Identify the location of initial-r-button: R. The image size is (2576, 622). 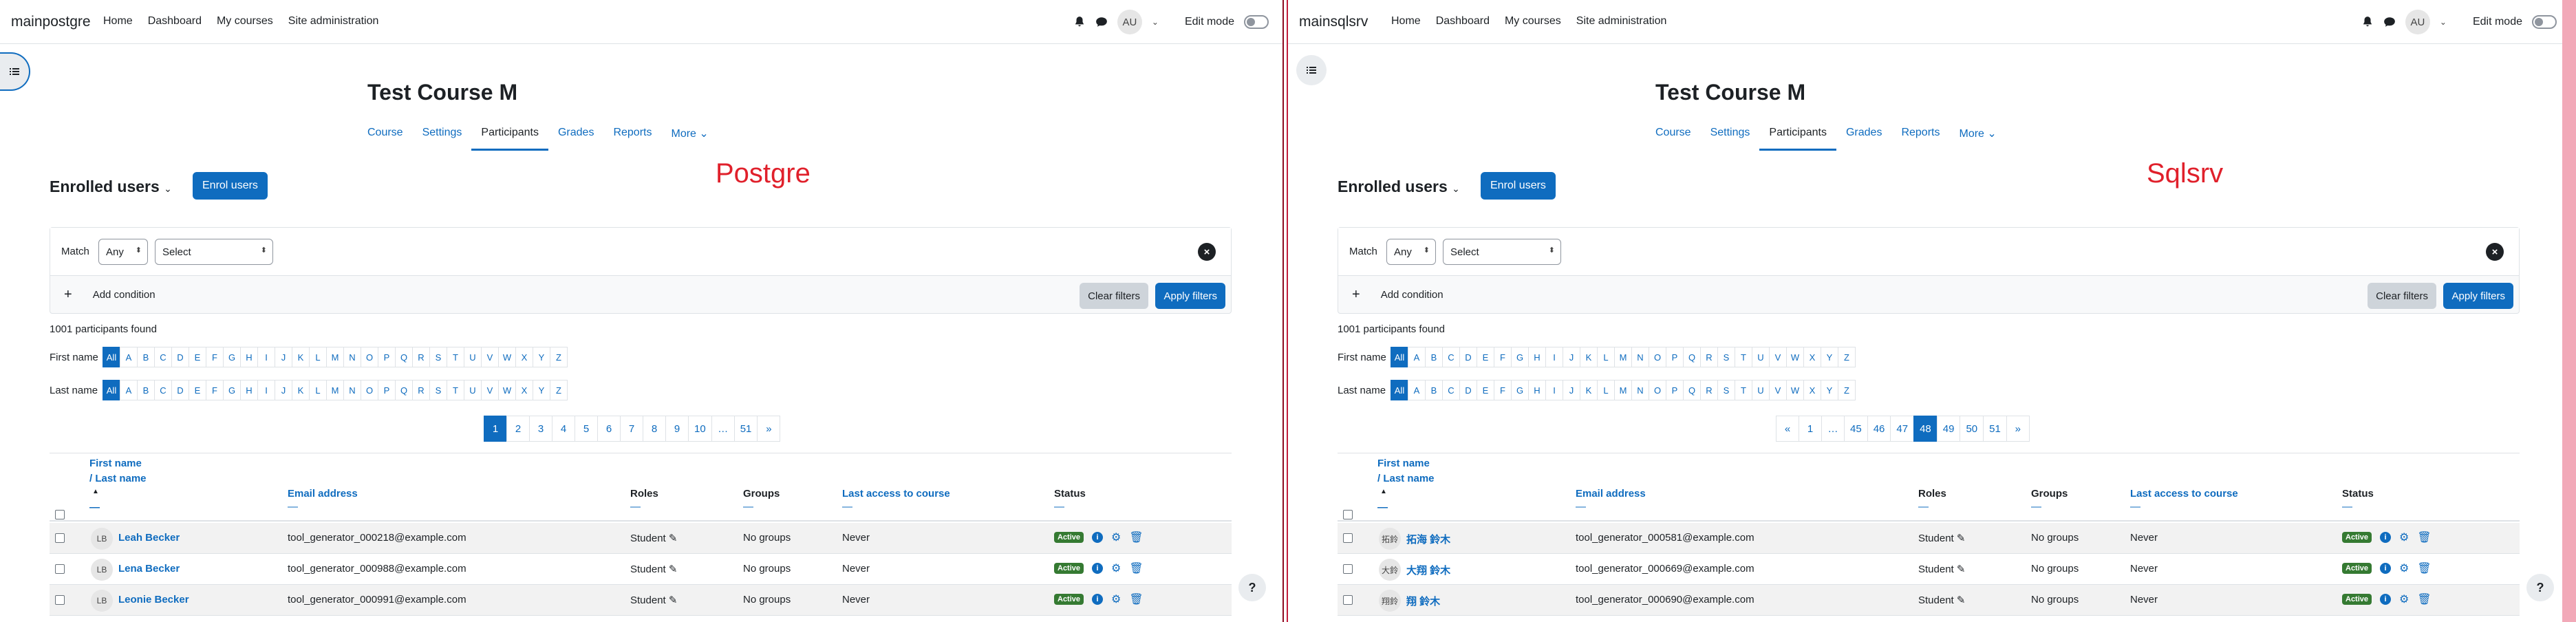
(1709, 357).